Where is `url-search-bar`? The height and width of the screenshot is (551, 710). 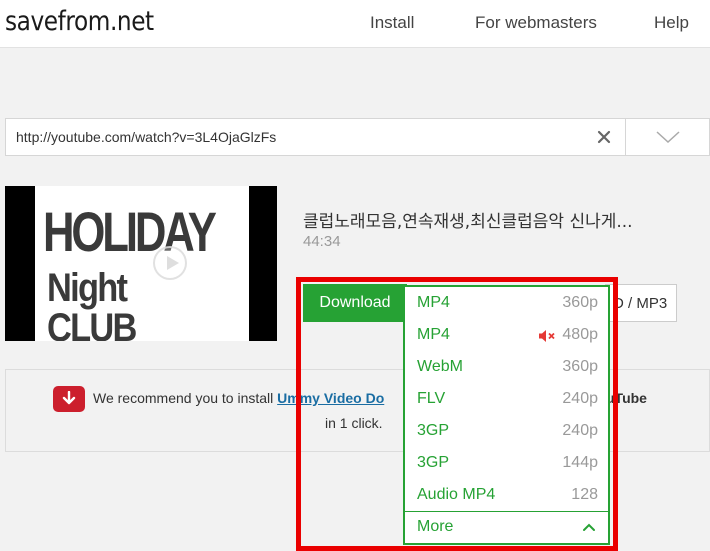
url-search-bar is located at coordinates (357, 137).